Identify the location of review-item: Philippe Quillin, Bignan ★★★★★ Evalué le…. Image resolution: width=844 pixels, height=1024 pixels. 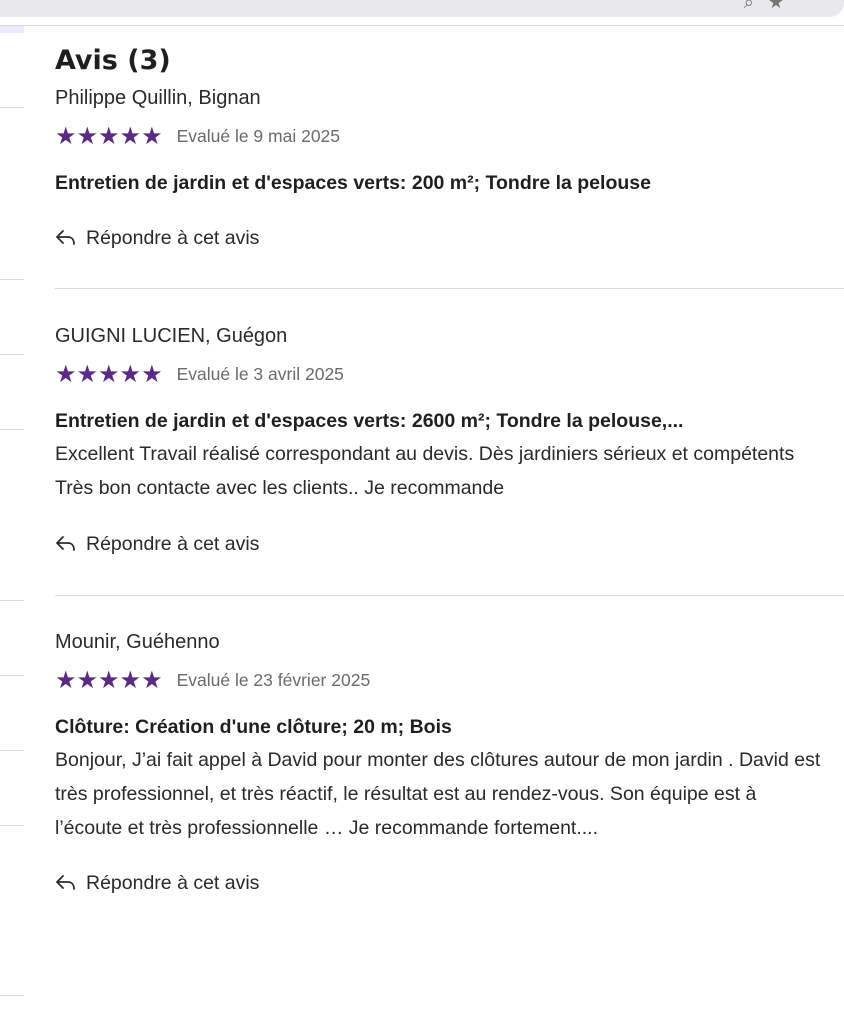
(449, 140).